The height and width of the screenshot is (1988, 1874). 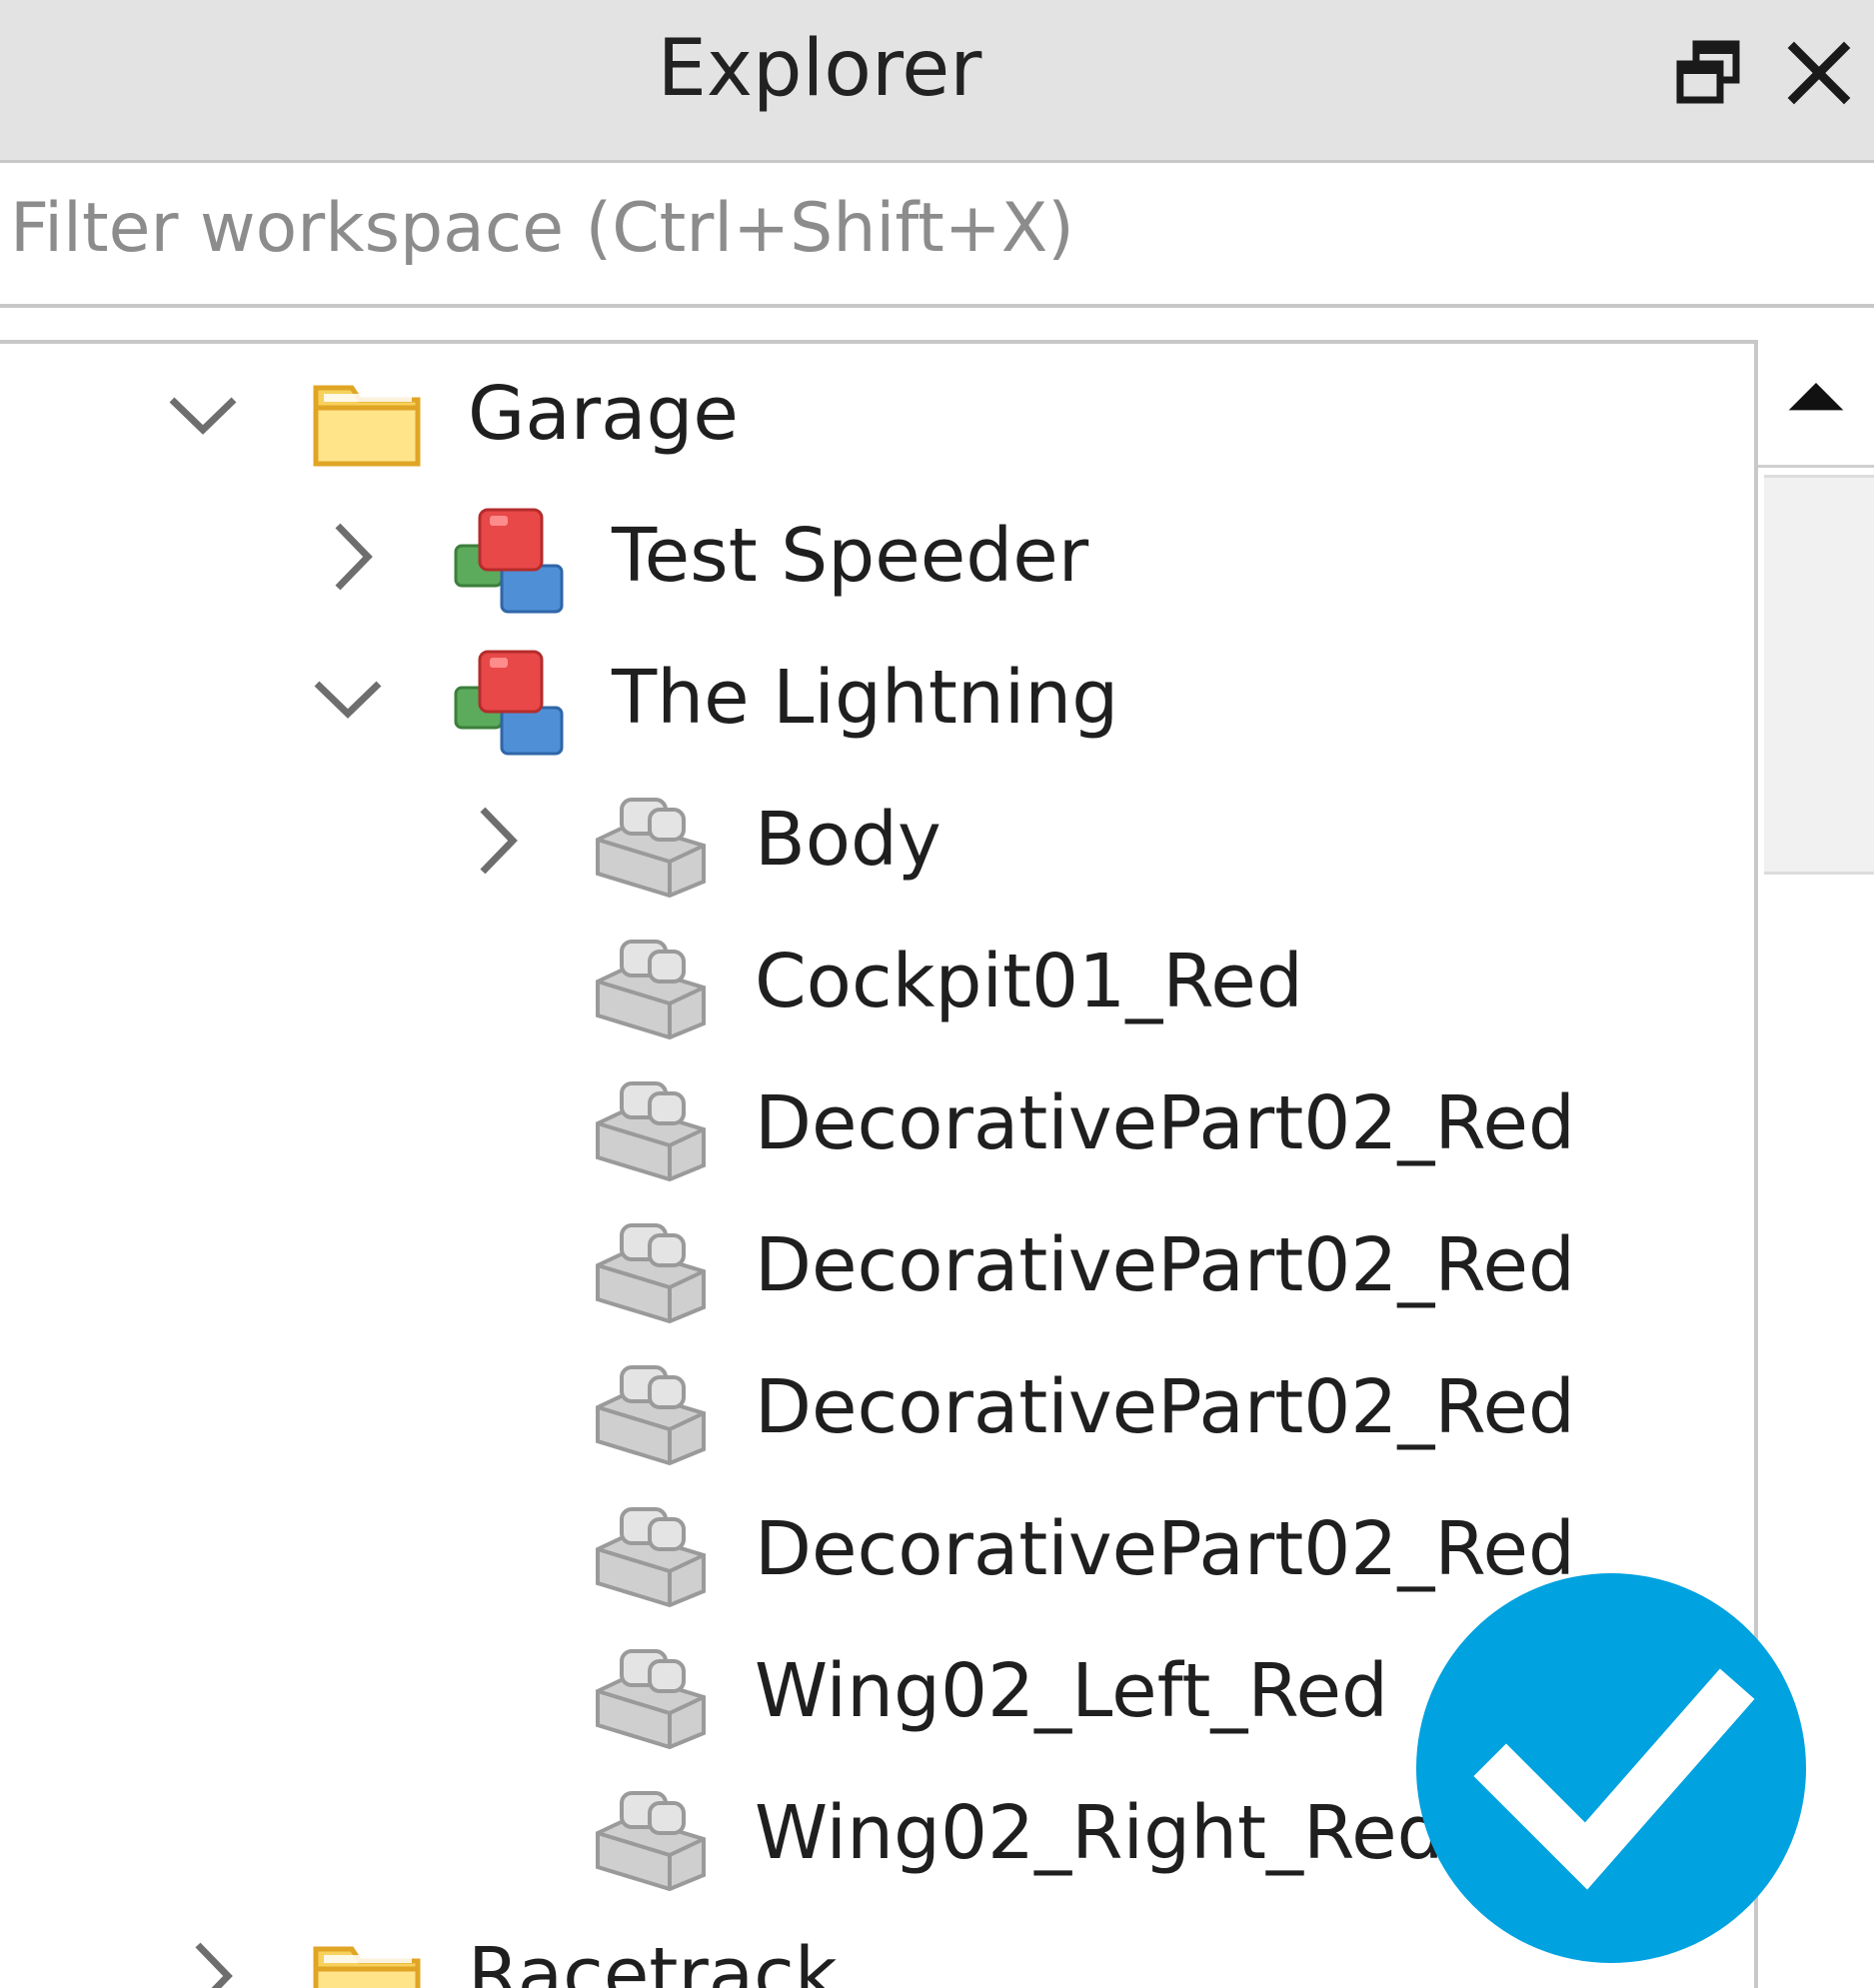 What do you see at coordinates (653, 1960) in the screenshot?
I see `tree-item-label: Racetrack` at bounding box center [653, 1960].